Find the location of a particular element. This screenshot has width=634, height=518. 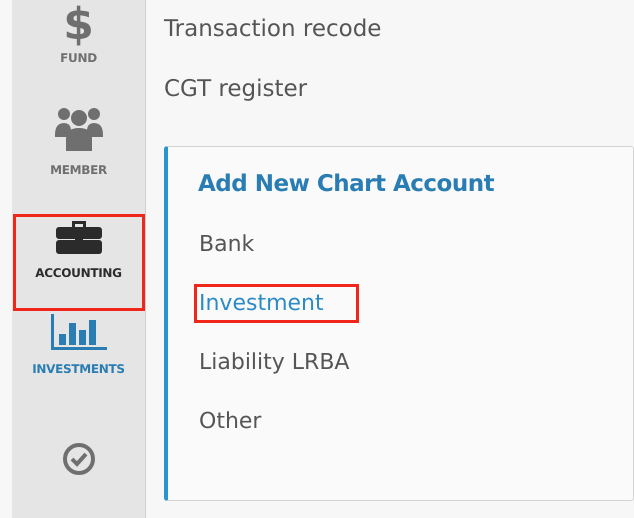

sidebar-label: FUND is located at coordinates (78, 58).